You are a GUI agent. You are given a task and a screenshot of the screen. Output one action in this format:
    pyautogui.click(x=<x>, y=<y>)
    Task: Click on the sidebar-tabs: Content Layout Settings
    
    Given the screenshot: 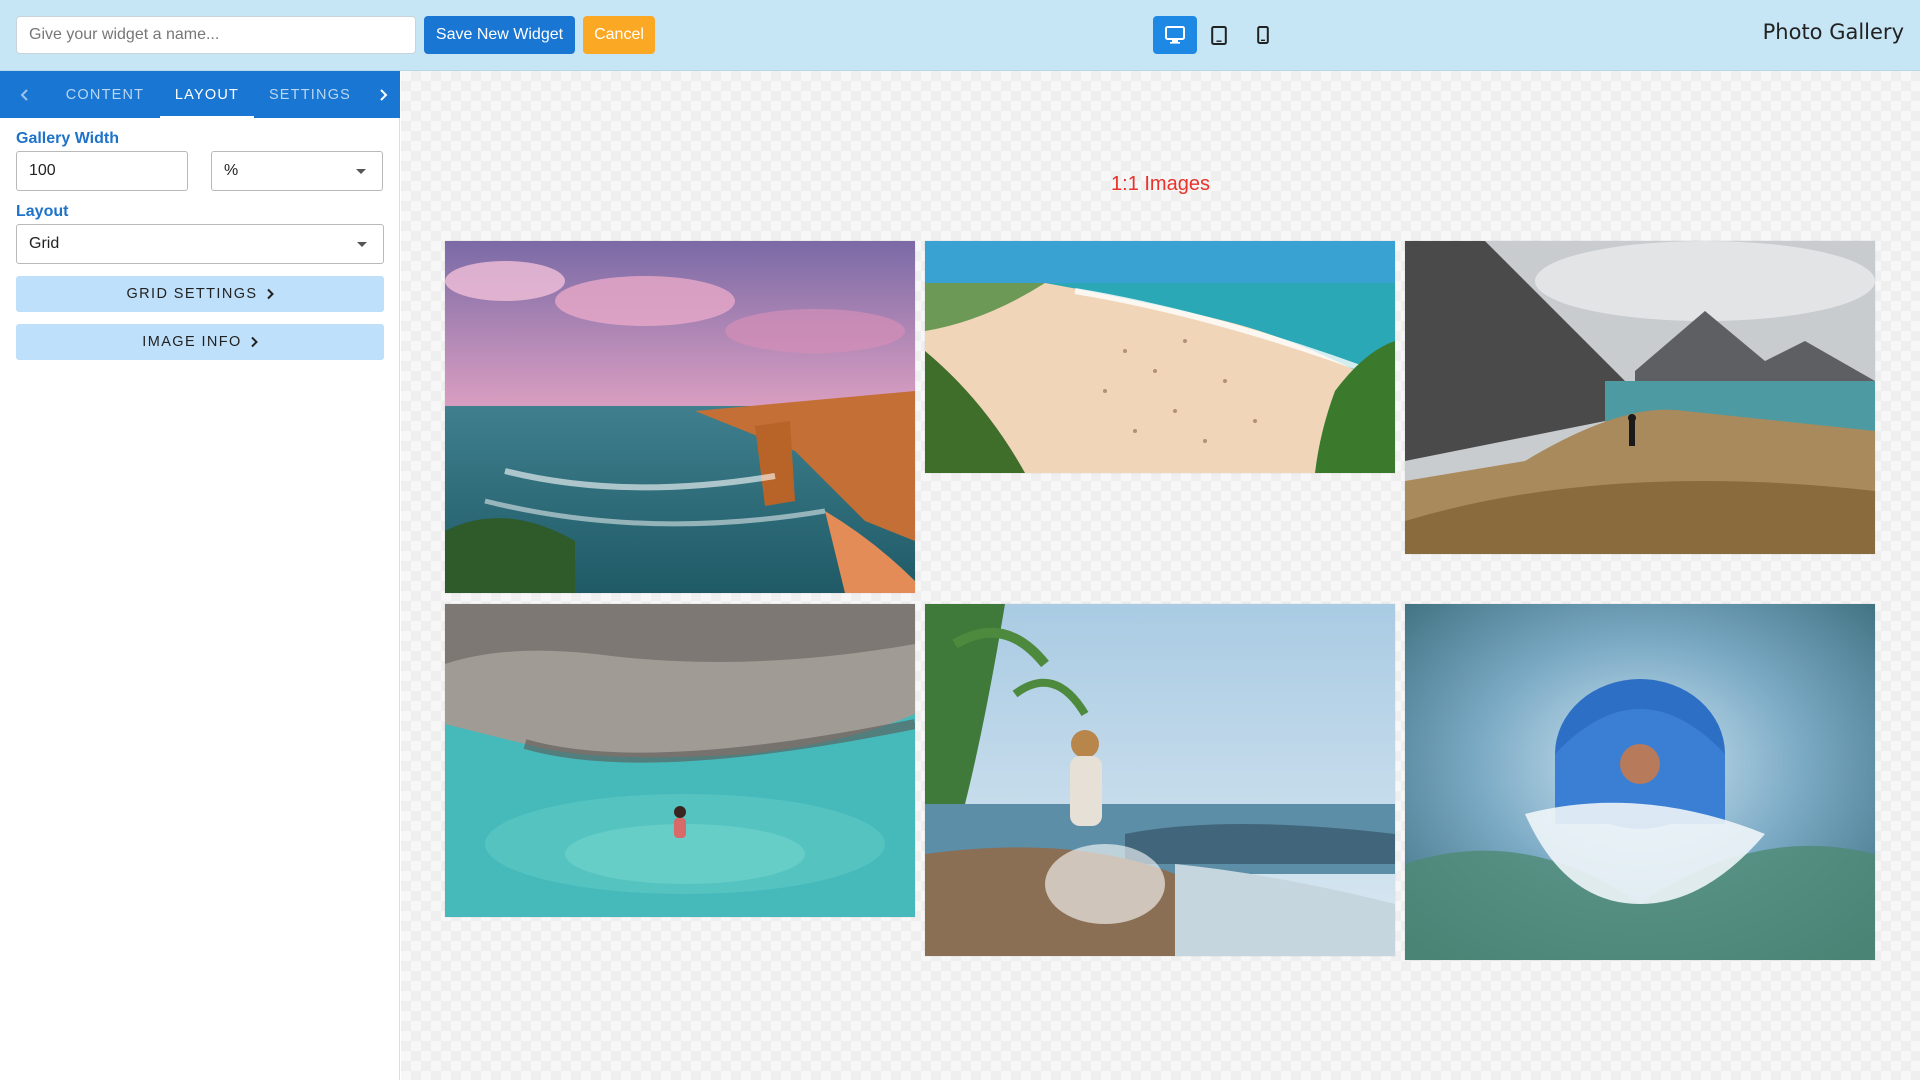 What is the action you would take?
    pyautogui.click(x=200, y=94)
    